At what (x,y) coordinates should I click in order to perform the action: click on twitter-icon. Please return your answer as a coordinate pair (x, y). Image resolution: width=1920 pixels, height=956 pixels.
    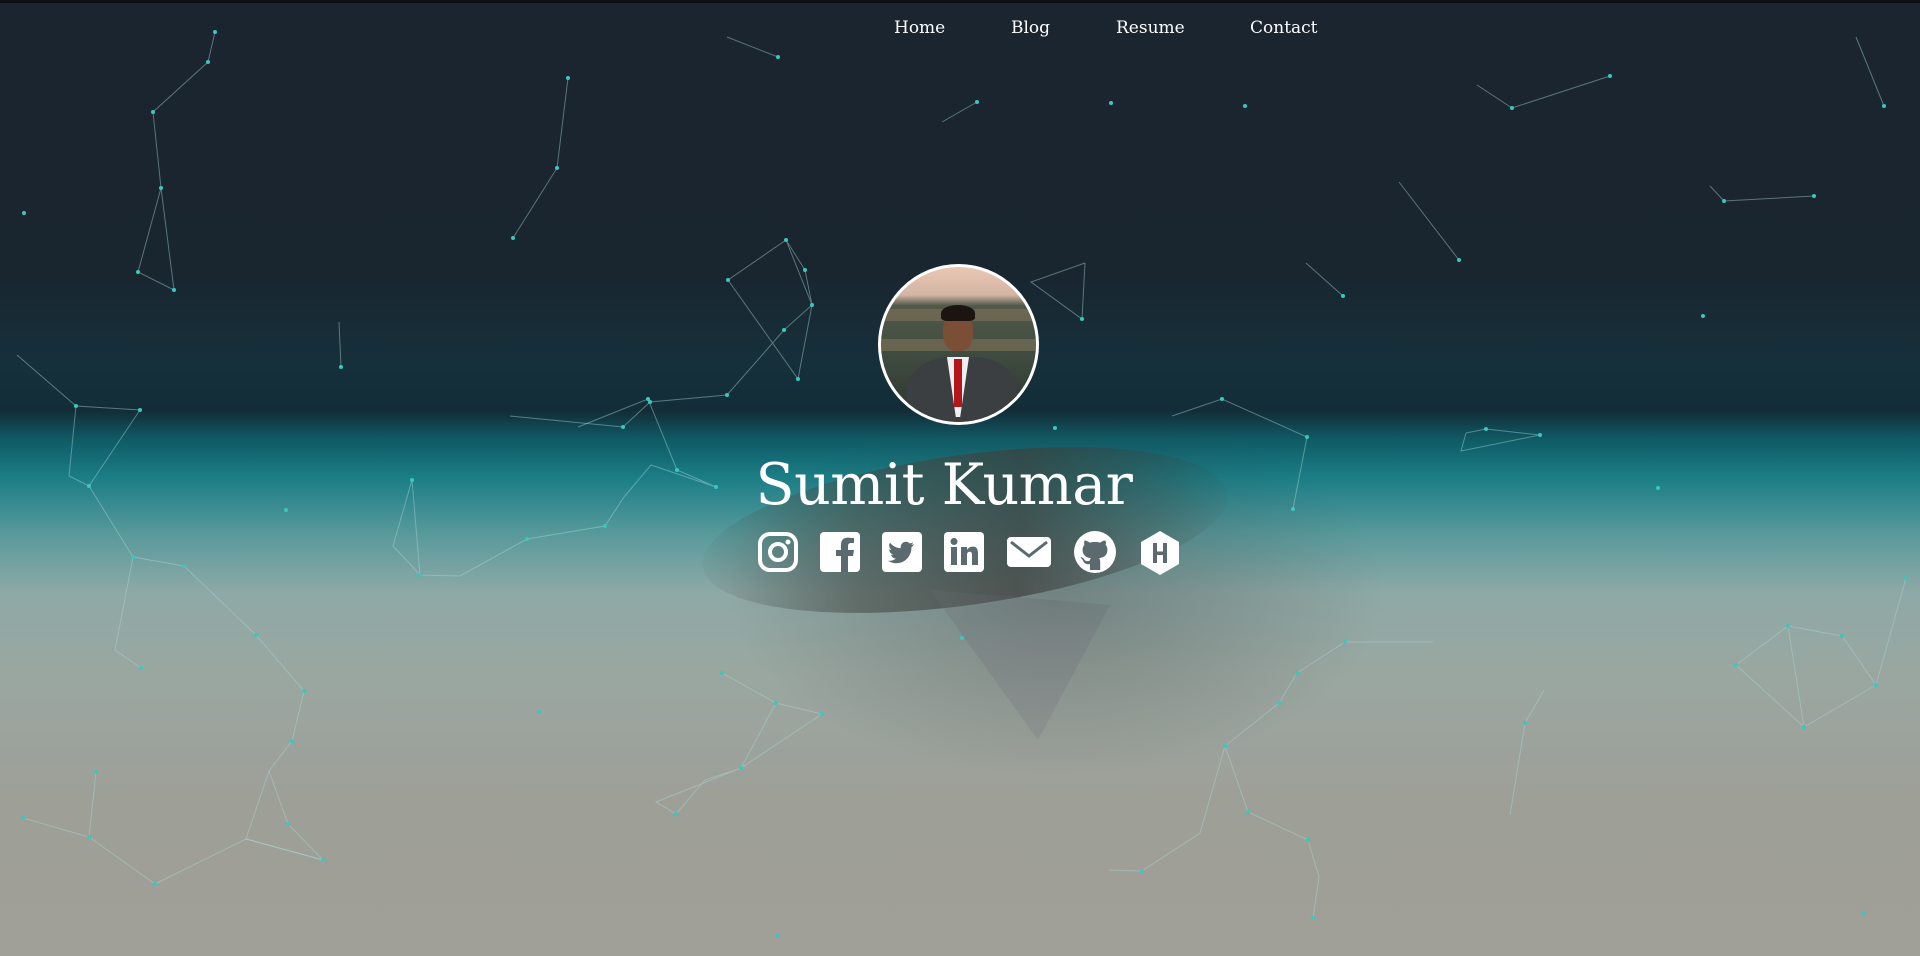
    Looking at the image, I should click on (902, 552).